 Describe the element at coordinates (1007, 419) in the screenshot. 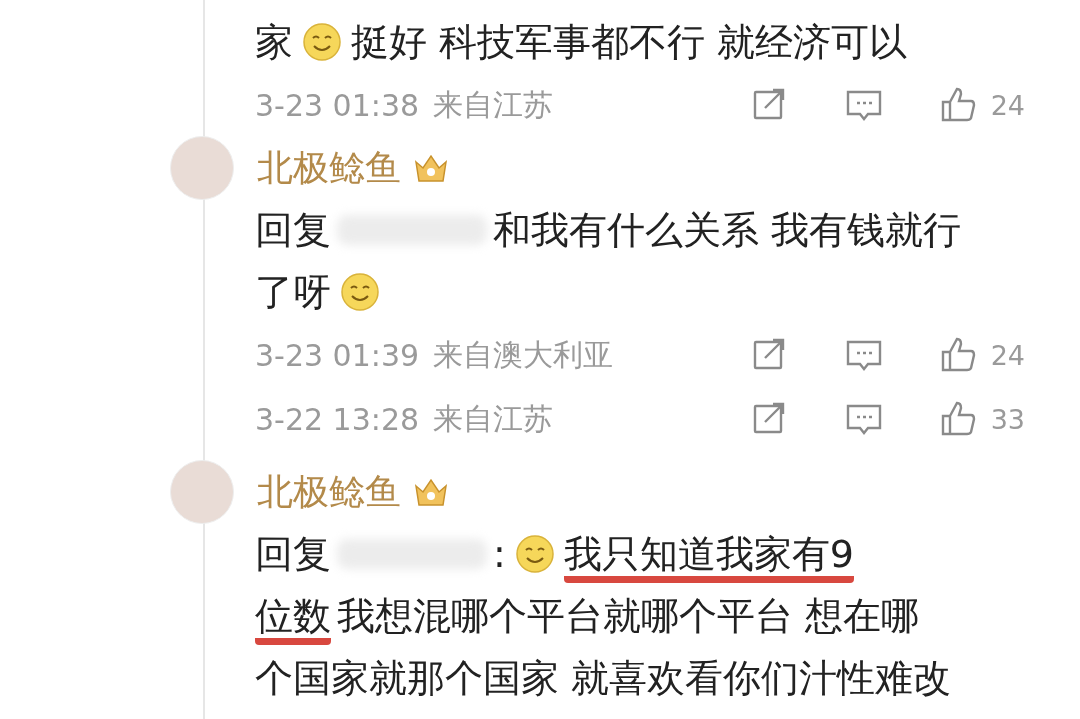

I see `like-count: 33` at that location.